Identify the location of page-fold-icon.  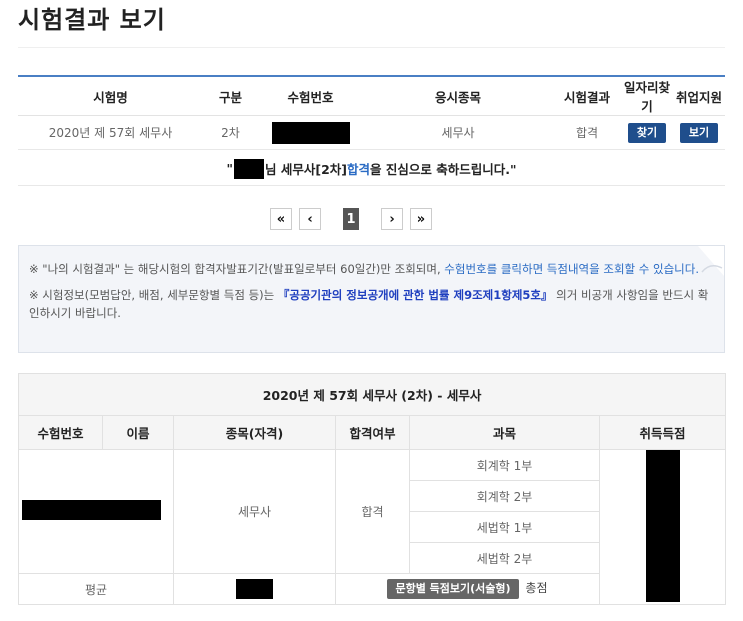
(711, 261).